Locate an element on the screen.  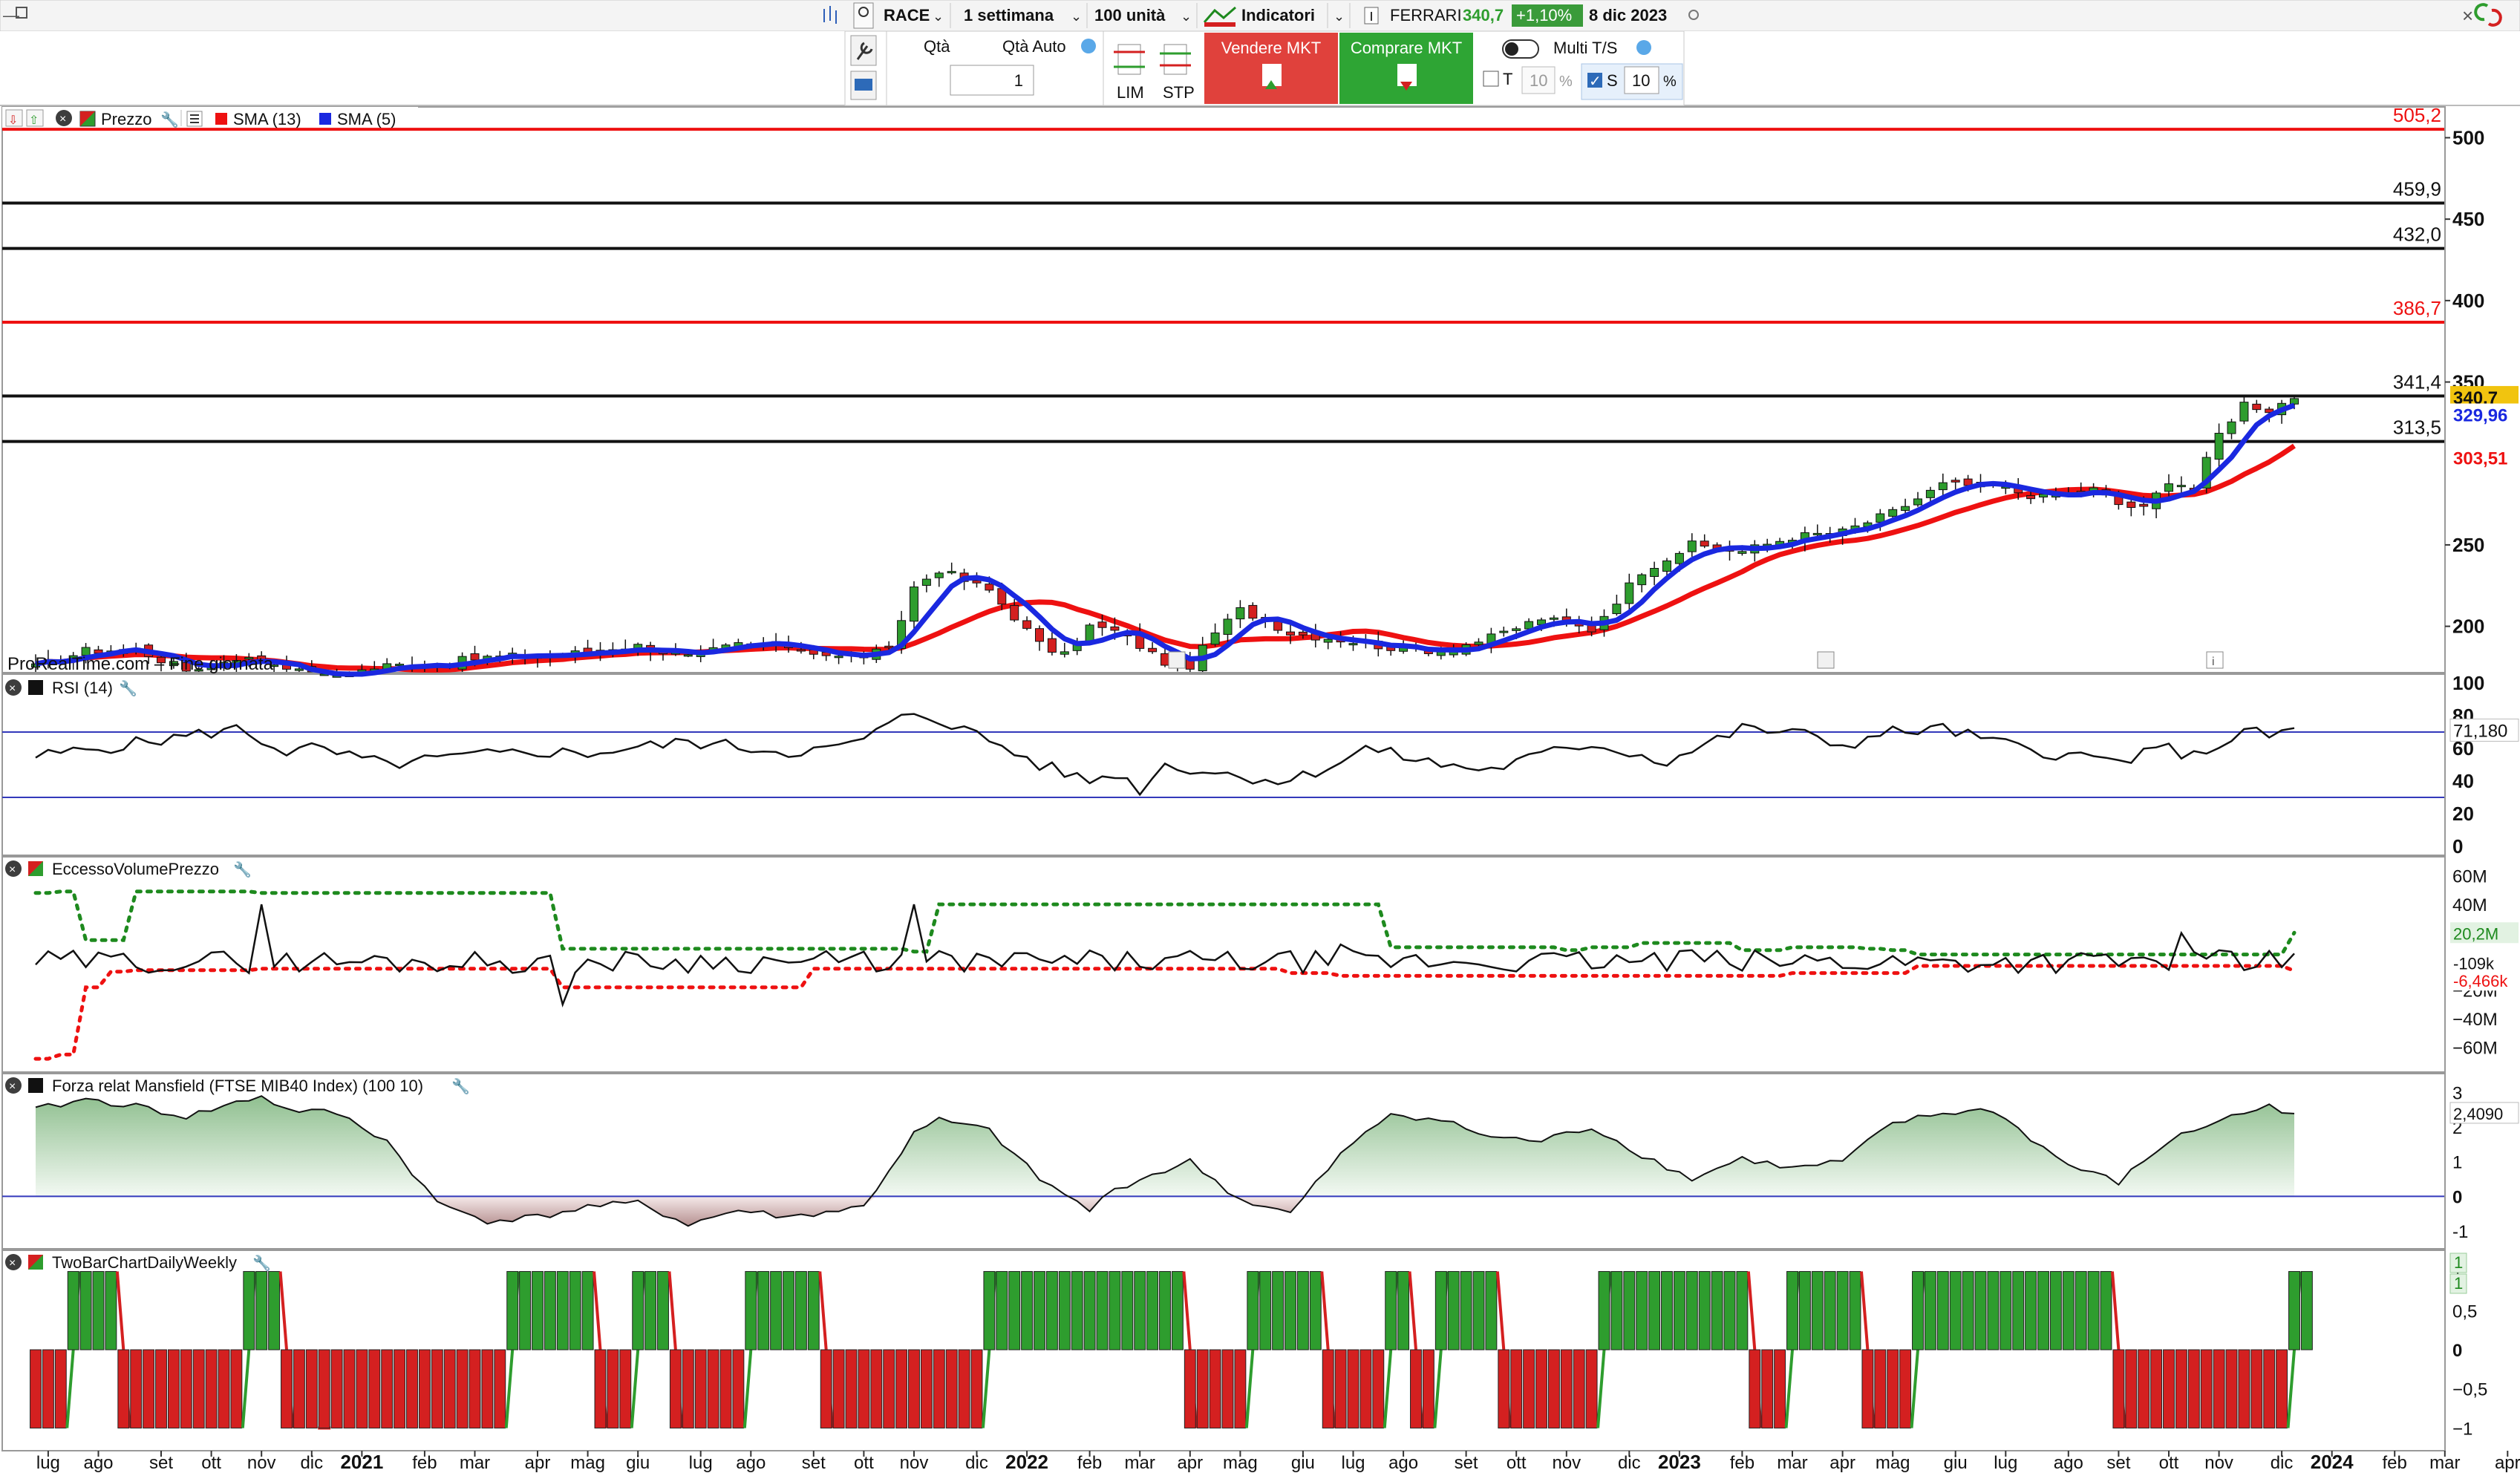
volume-lower-badge: -6,466k is located at coordinates (2480, 981).